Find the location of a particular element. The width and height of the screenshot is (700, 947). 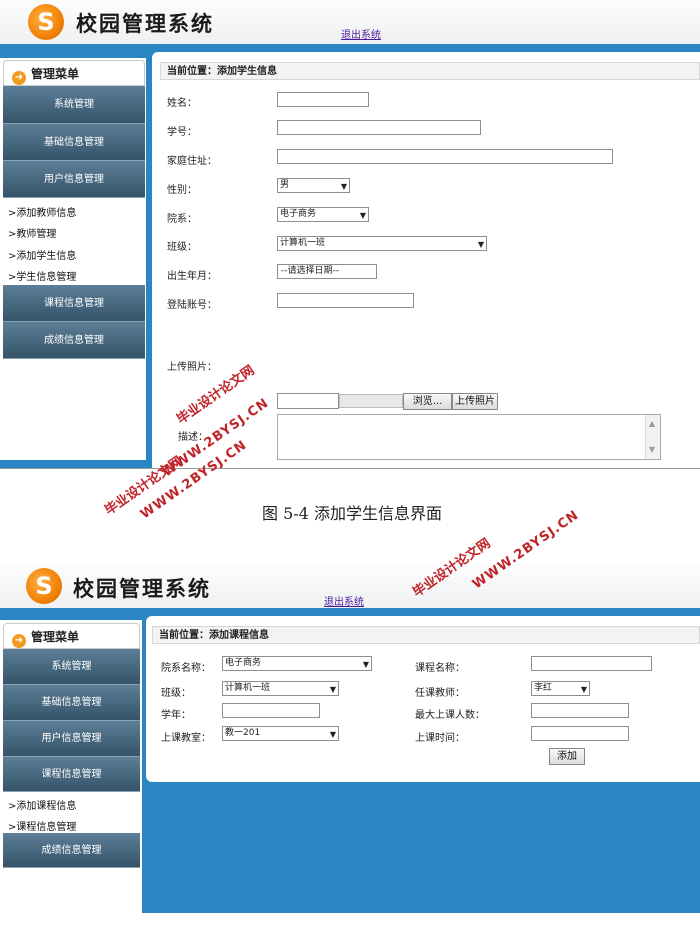

label-course-name: 课程名称： is located at coordinates (440, 668).